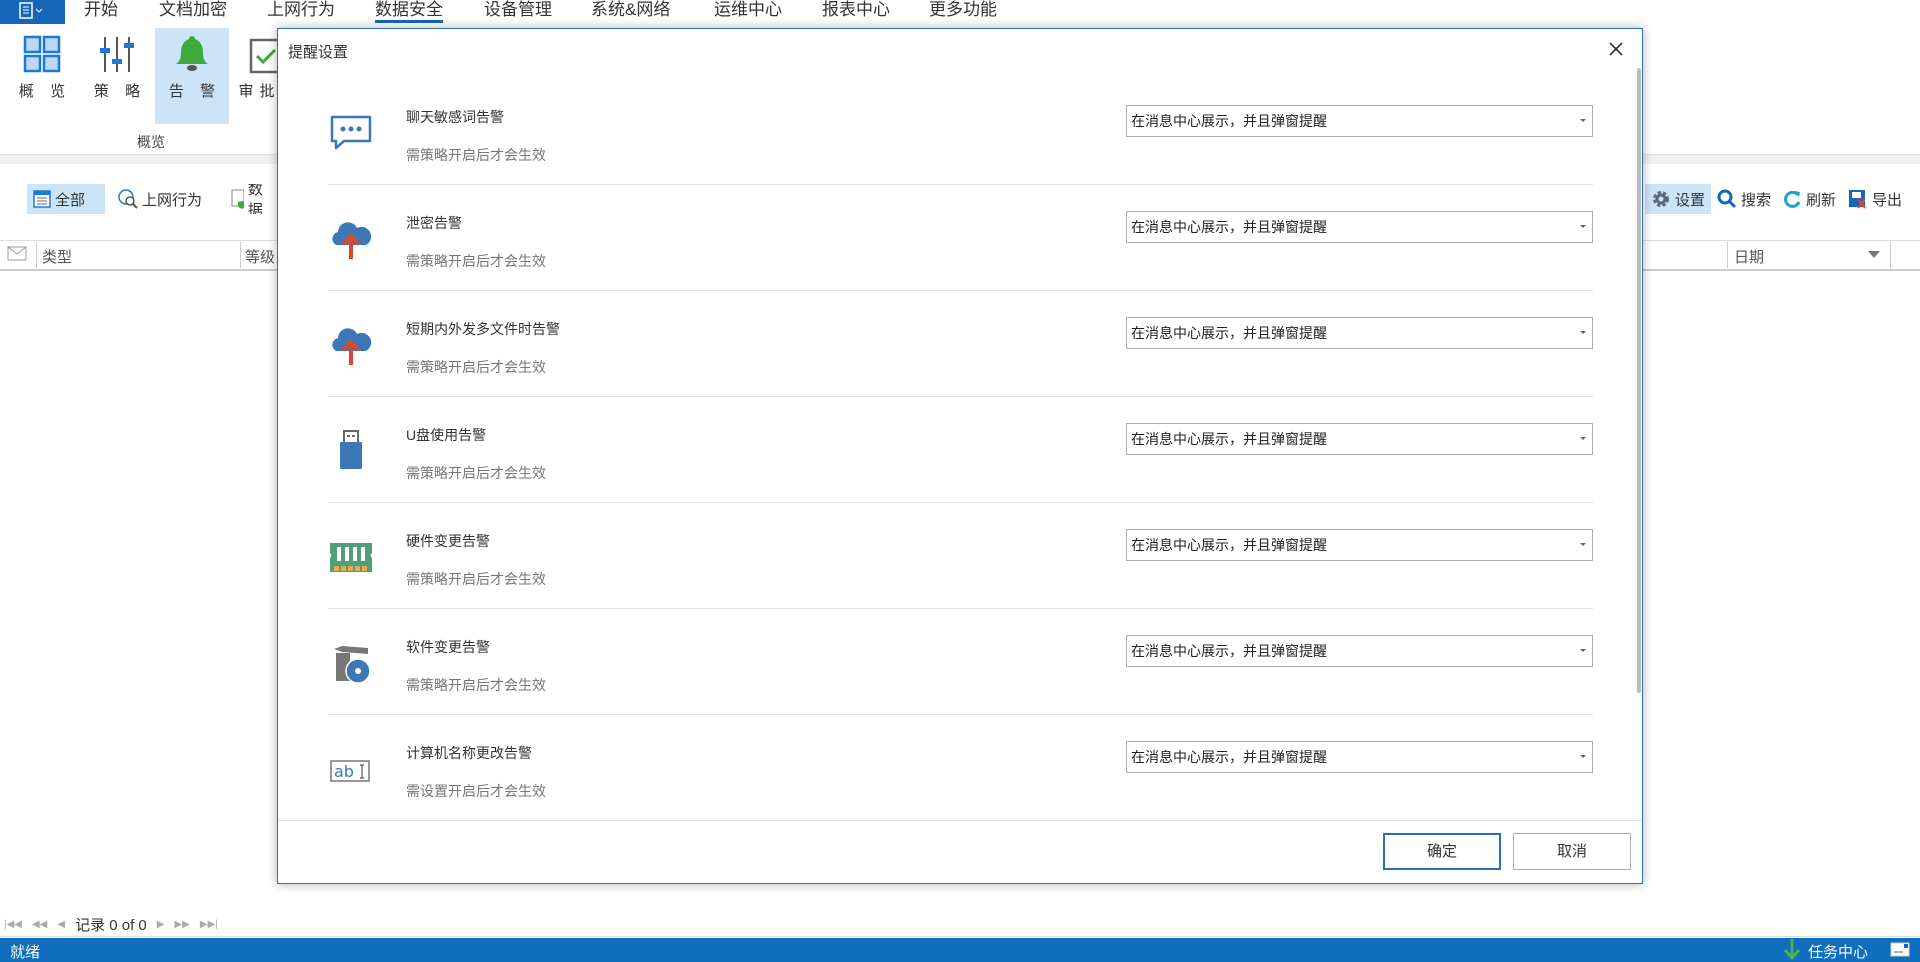 The height and width of the screenshot is (962, 1920). What do you see at coordinates (1792, 199) in the screenshot?
I see `refresh-icon` at bounding box center [1792, 199].